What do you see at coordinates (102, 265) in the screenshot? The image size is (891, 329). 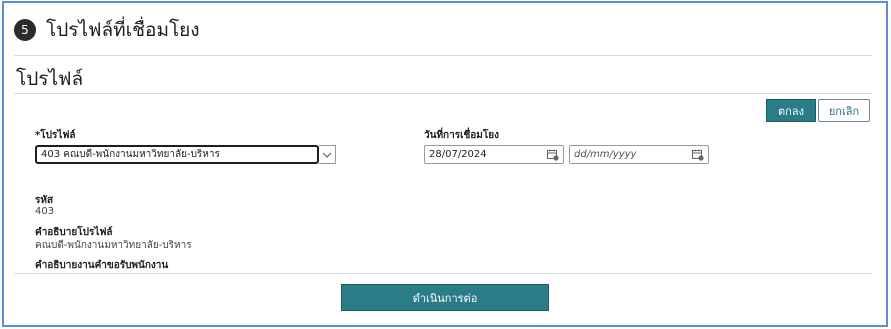 I see `job-description-label: คำอธิบายงานคำขอรับพนักงาน` at bounding box center [102, 265].